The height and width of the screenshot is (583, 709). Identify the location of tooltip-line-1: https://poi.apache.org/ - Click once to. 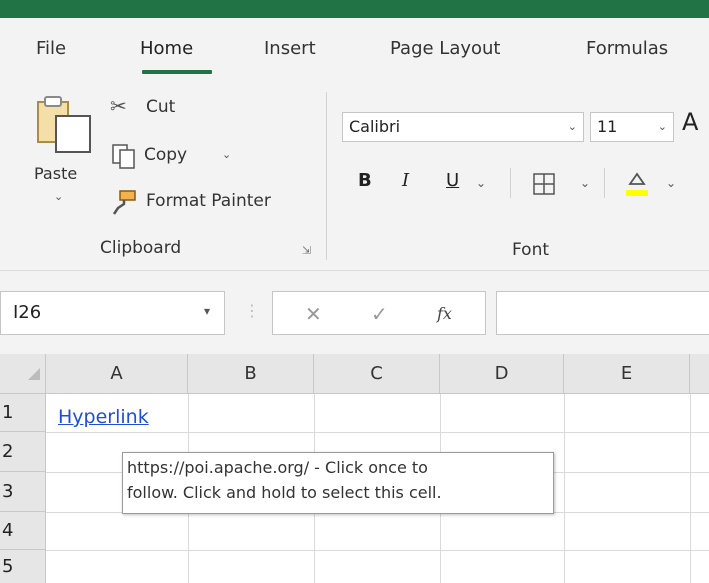
(277, 467).